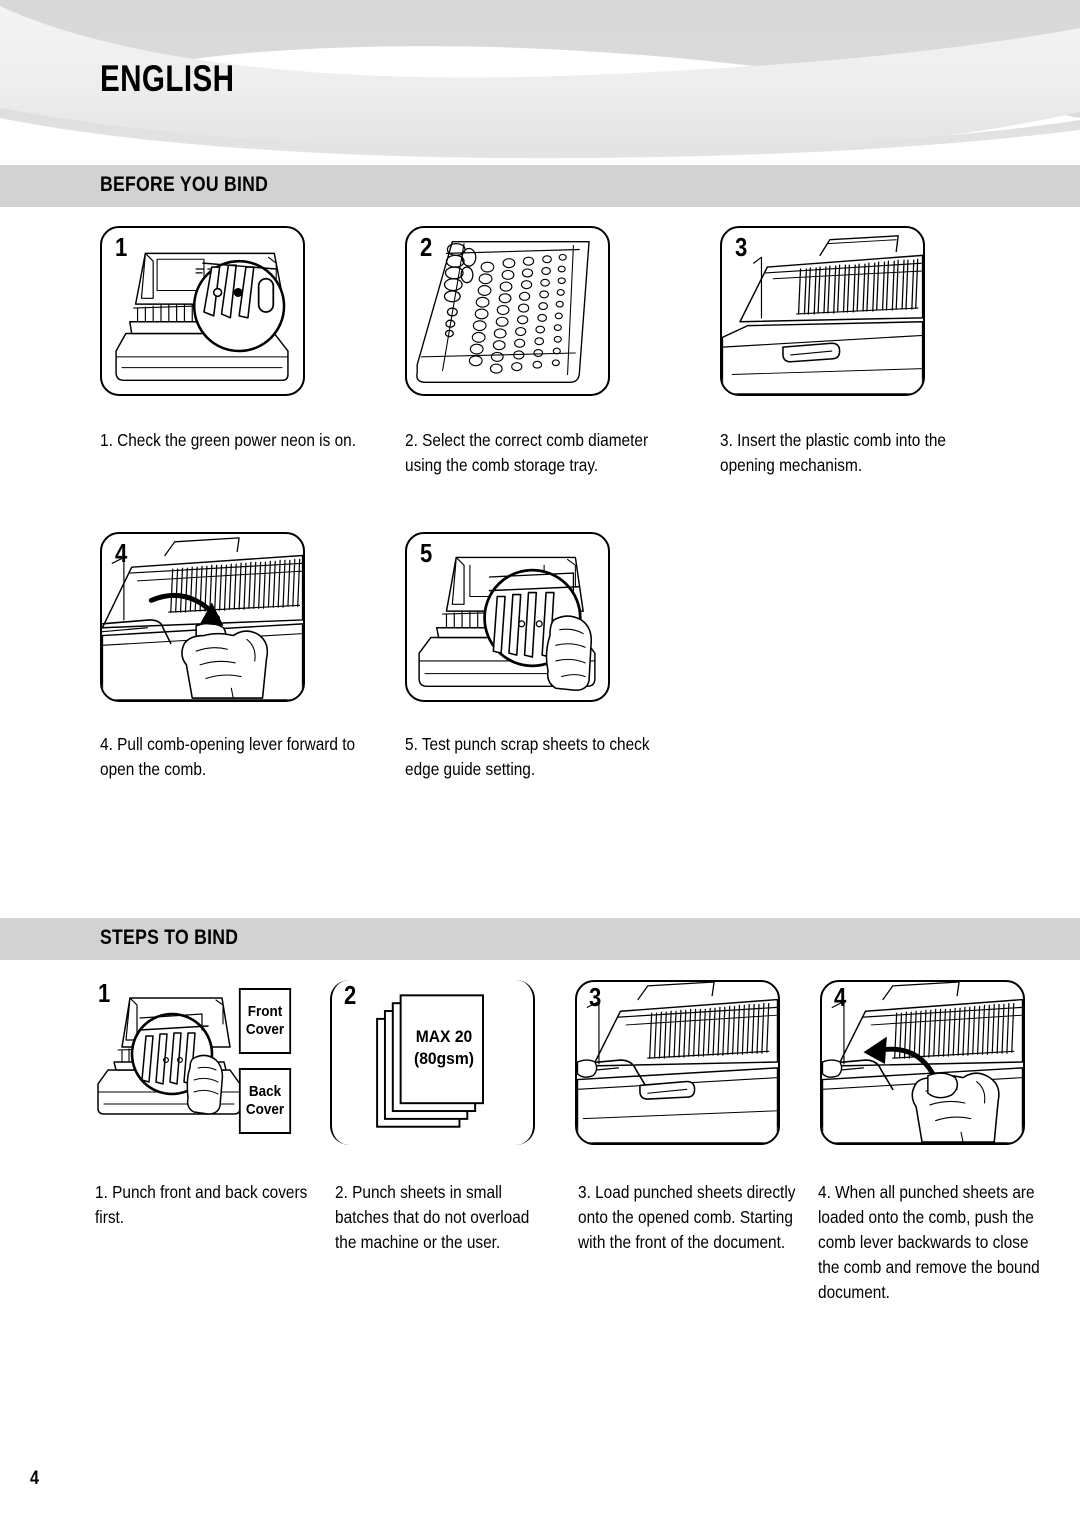 The height and width of the screenshot is (1527, 1080). Describe the element at coordinates (169, 937) in the screenshot. I see `section-heading-steps-to-bind: STEPS TO BIND` at that location.